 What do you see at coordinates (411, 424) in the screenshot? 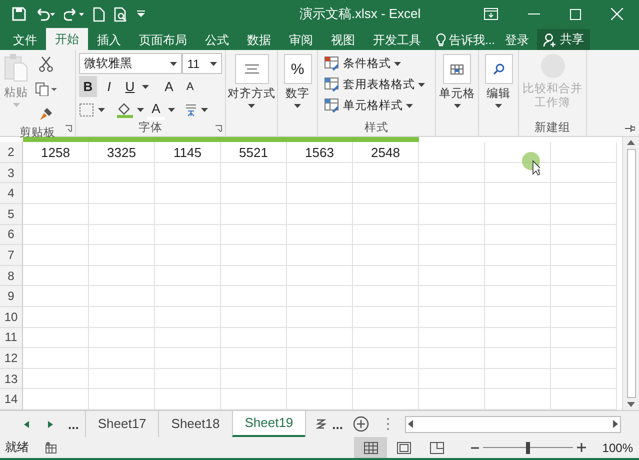
I see `scroll-left-icon` at bounding box center [411, 424].